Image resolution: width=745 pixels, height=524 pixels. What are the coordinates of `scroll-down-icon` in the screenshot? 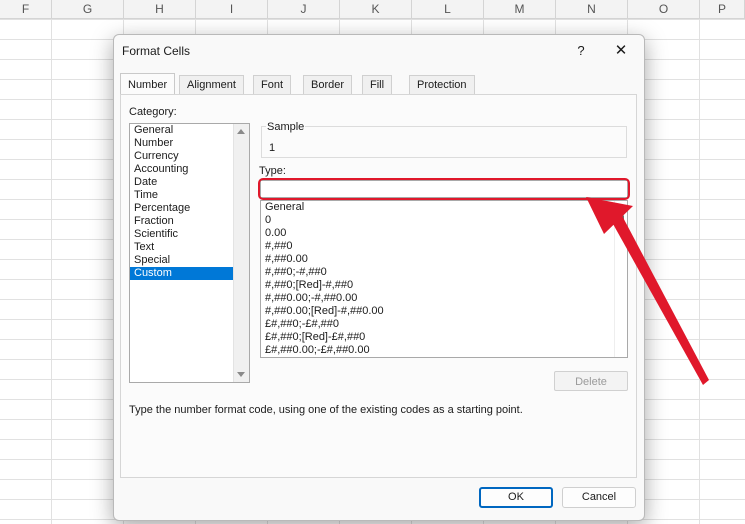 It's located at (241, 374).